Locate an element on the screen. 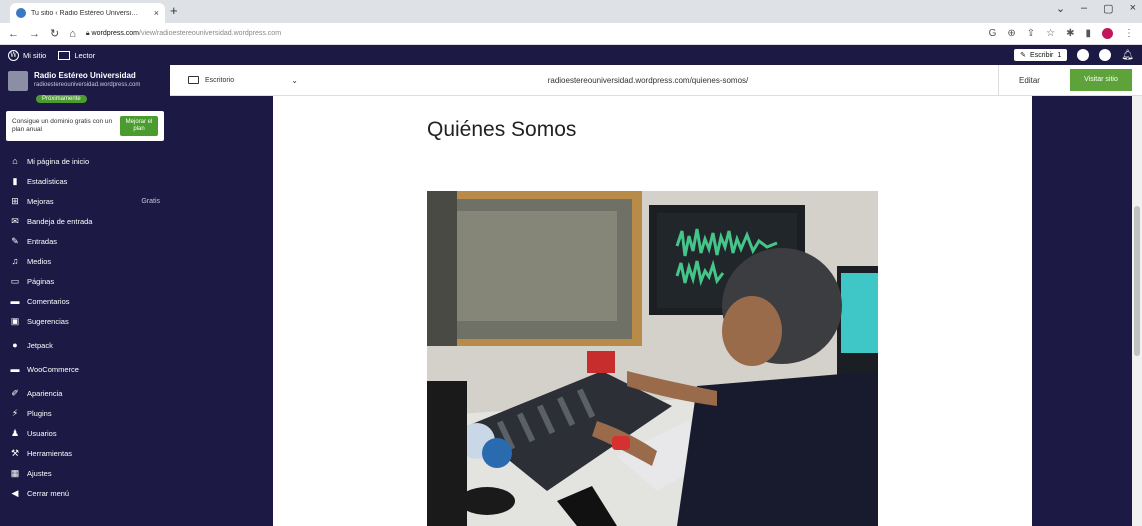 The width and height of the screenshot is (1142, 526). sidepanel-icon: ▮ is located at coordinates (1088, 33).